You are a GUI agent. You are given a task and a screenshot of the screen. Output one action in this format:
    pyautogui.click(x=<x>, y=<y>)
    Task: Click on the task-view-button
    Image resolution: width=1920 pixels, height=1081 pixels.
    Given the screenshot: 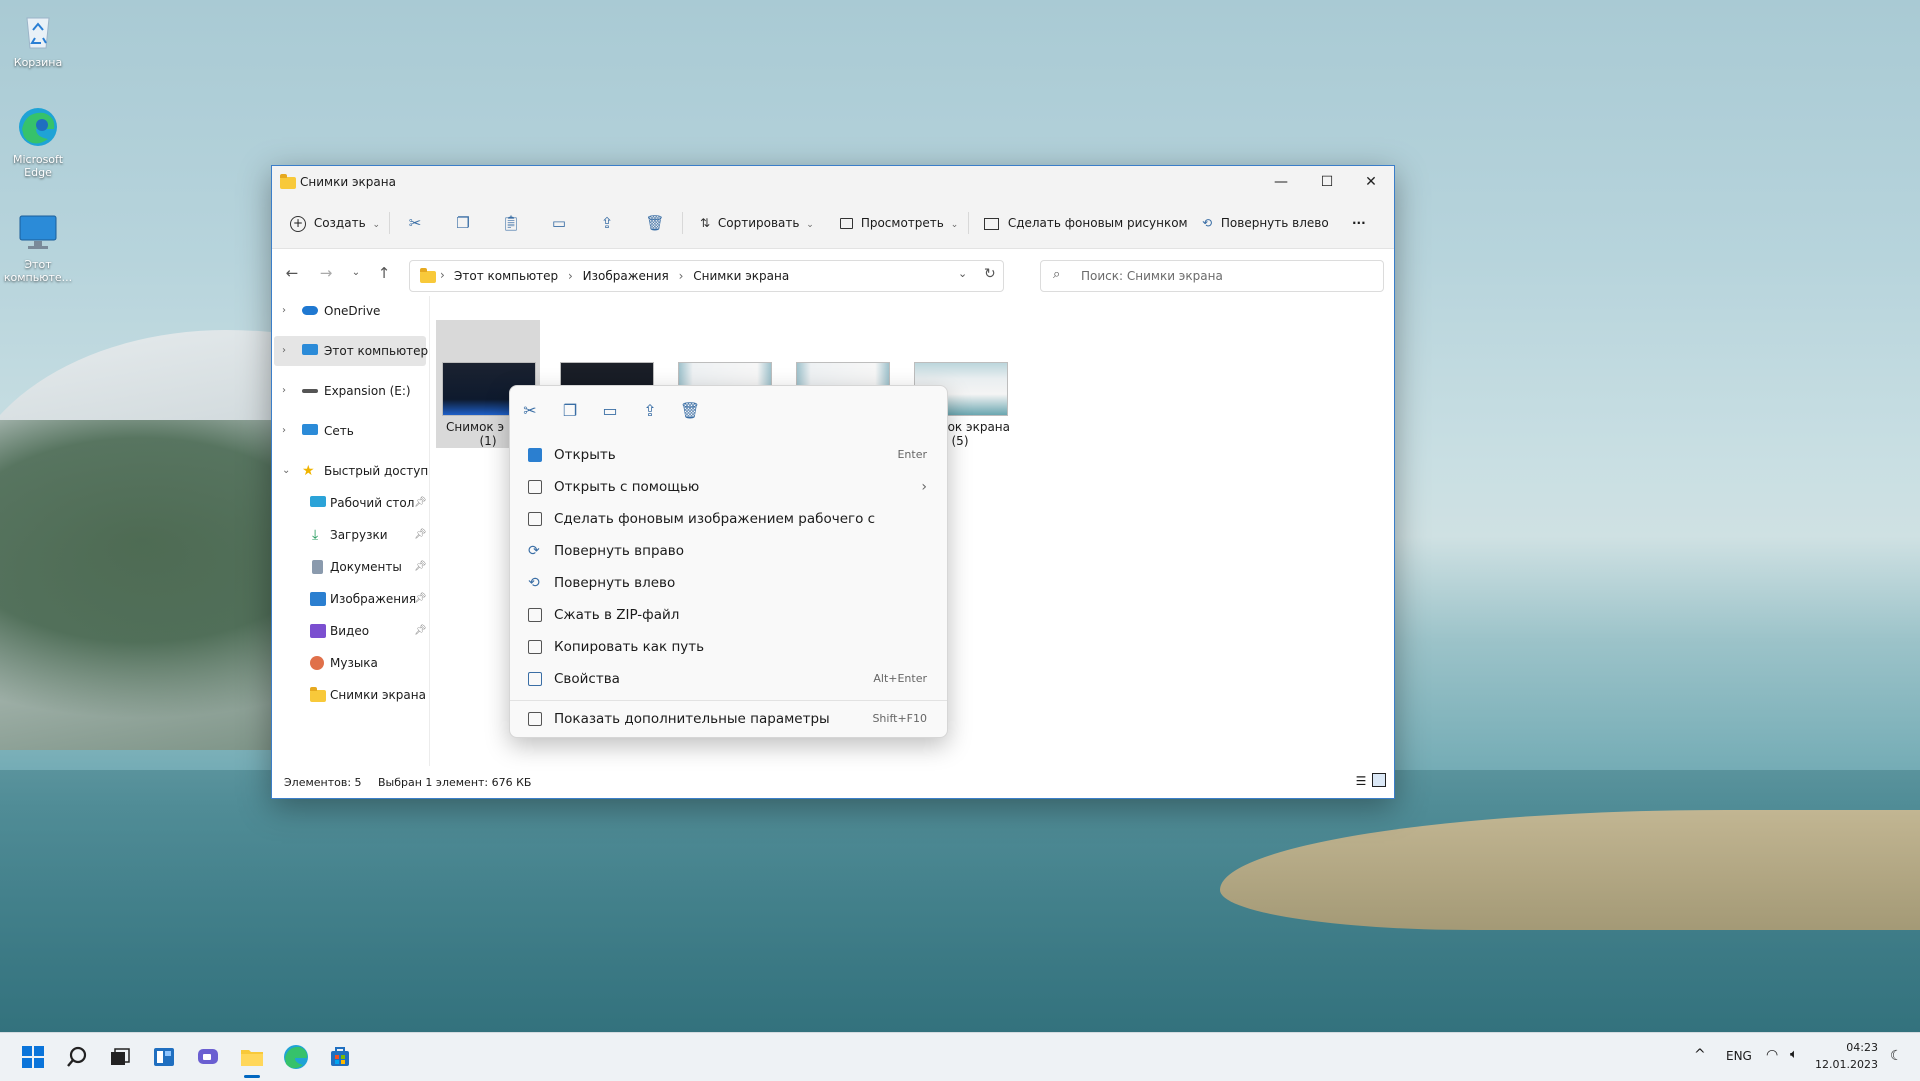 What is the action you would take?
    pyautogui.click(x=119, y=1057)
    